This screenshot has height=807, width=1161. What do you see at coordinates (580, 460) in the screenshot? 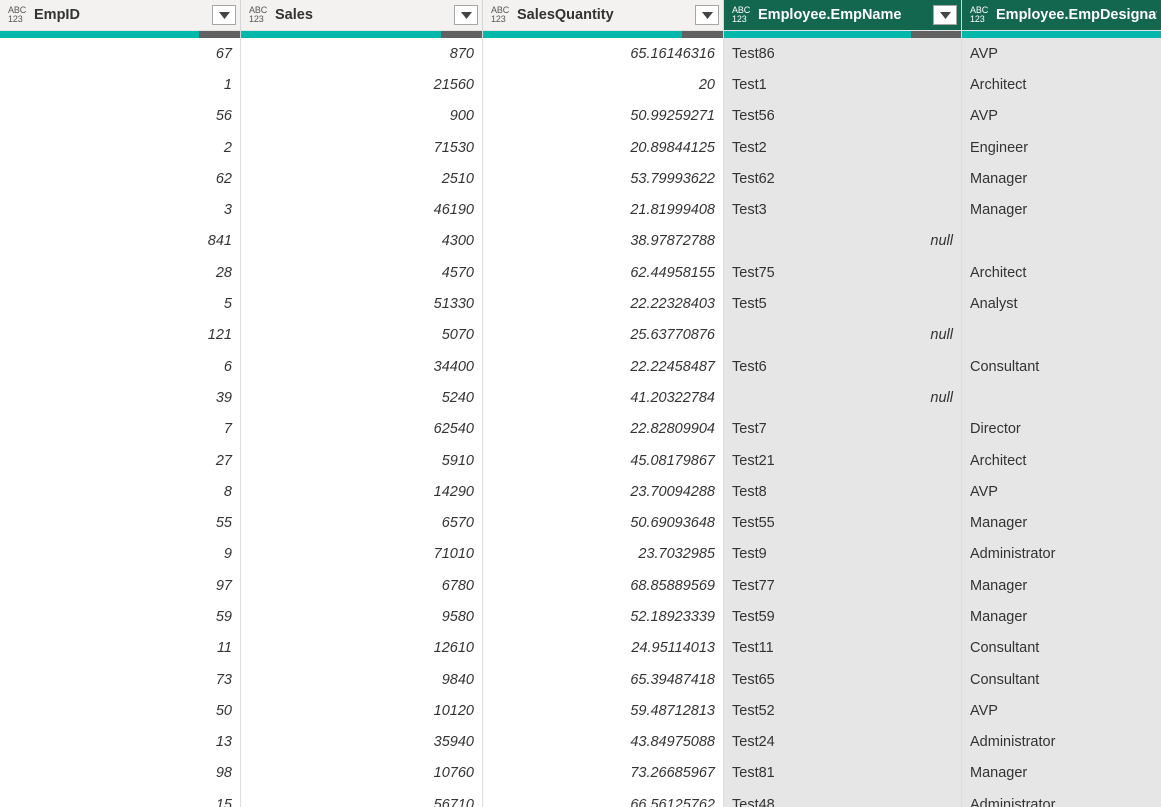
I see `table-row: 27 5910 45.08179867 Test21 Architect` at bounding box center [580, 460].